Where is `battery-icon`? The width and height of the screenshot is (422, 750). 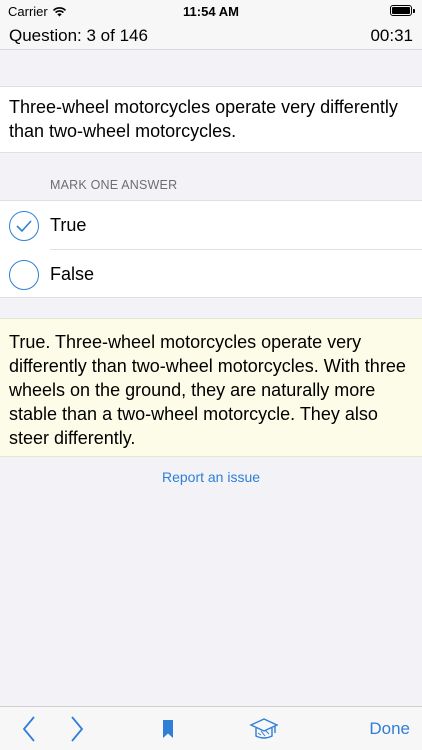
battery-icon is located at coordinates (402, 10).